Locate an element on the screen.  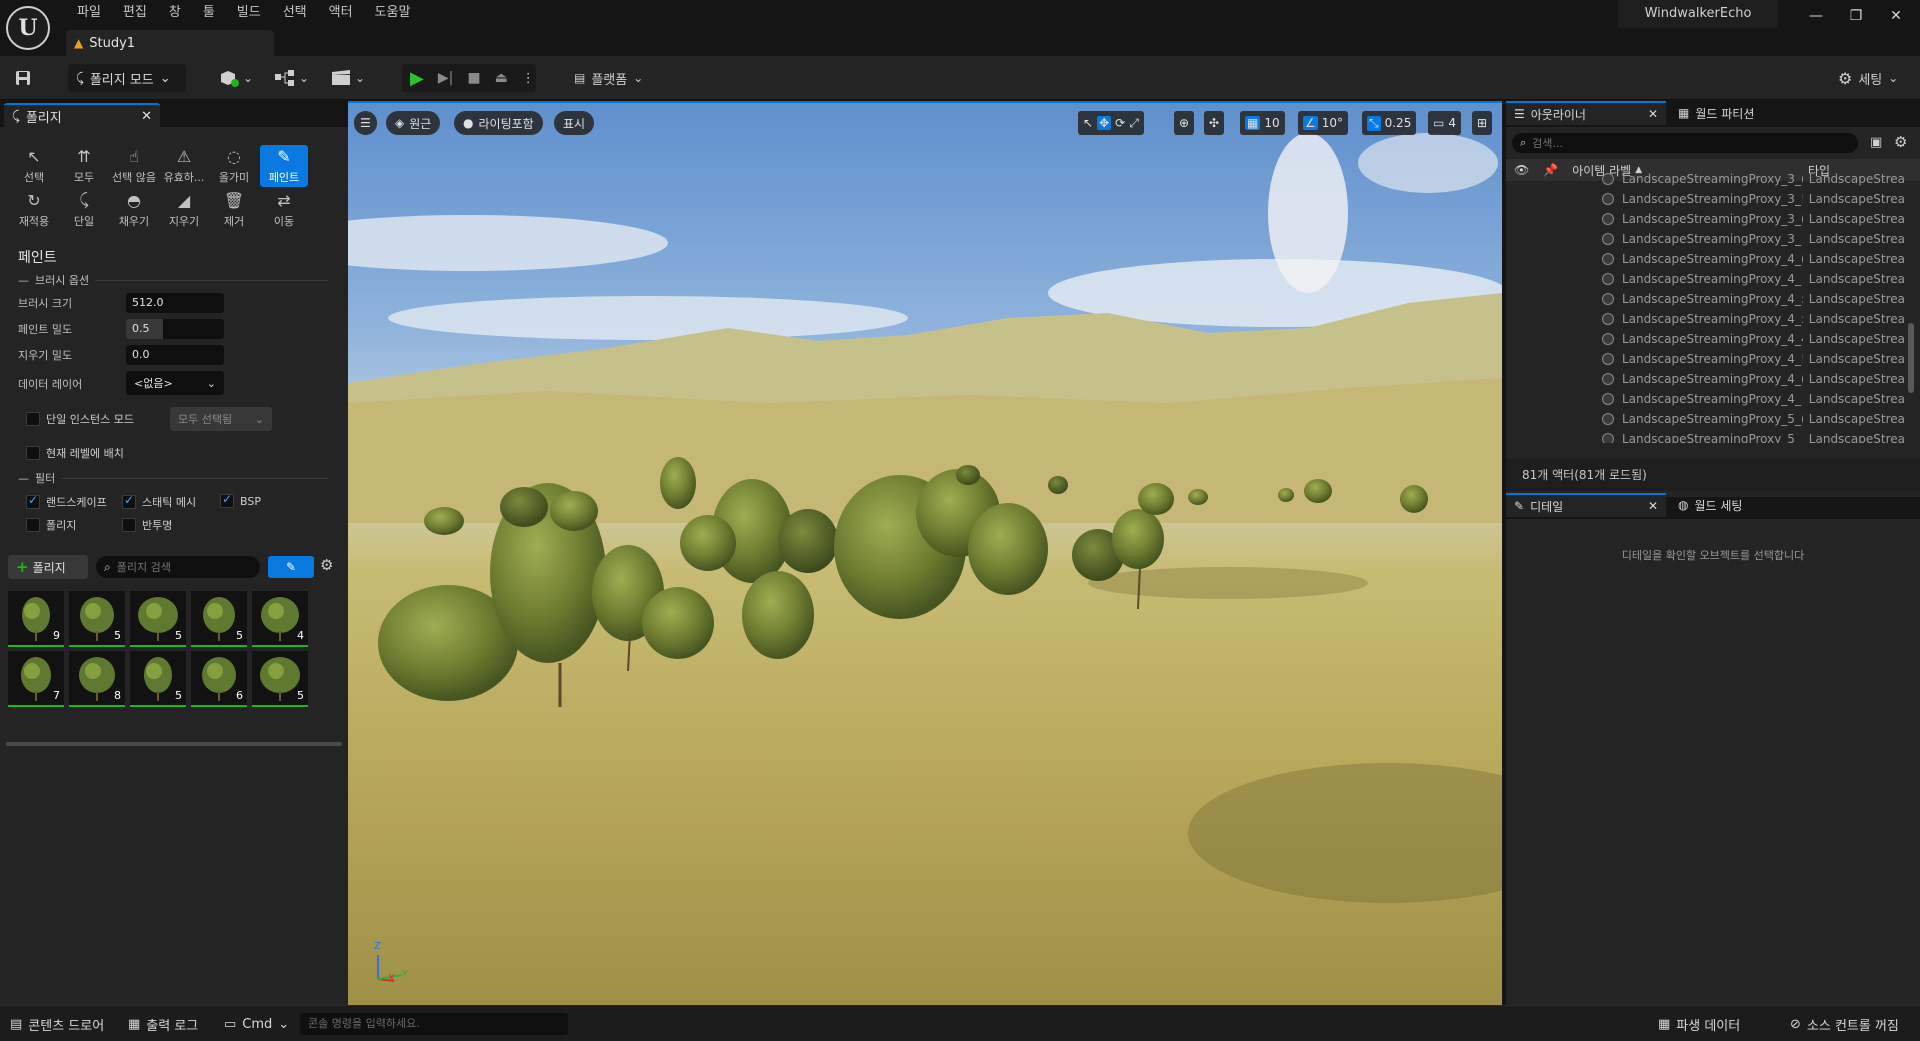
stop-icon: ■ is located at coordinates (473, 78).